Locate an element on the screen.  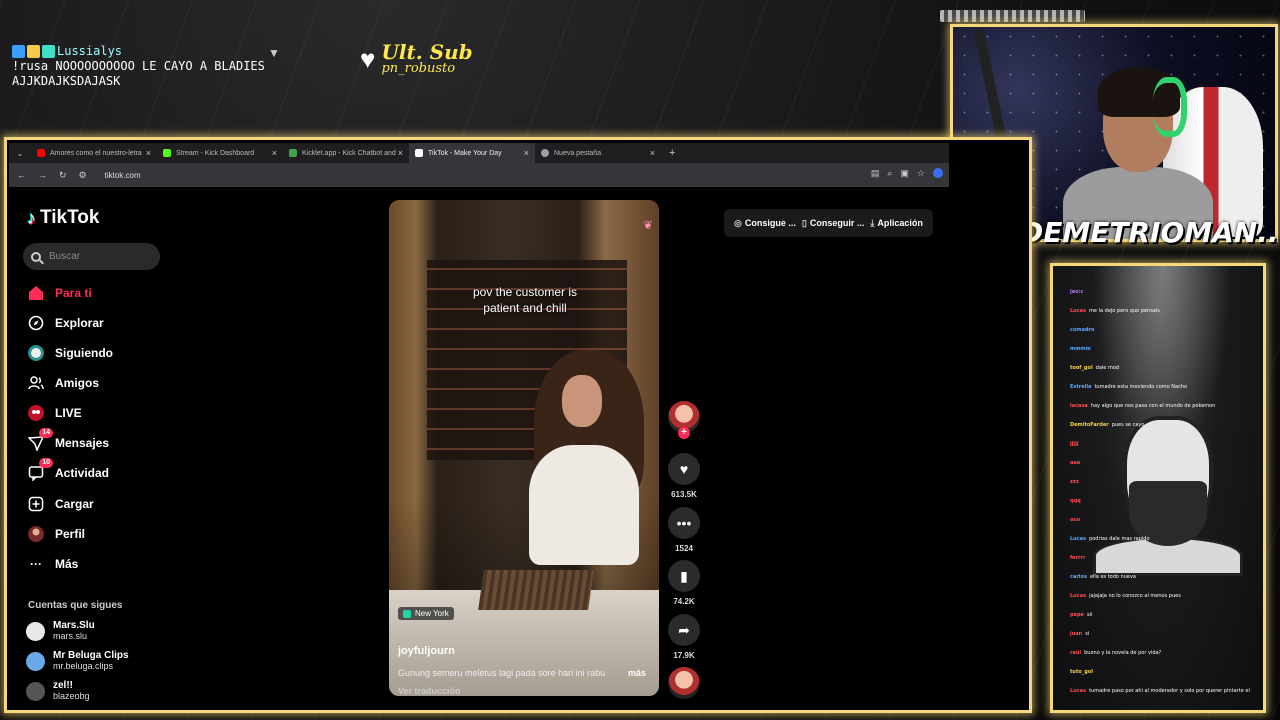
save-count: 74.2K is located at coordinates (684, 601).